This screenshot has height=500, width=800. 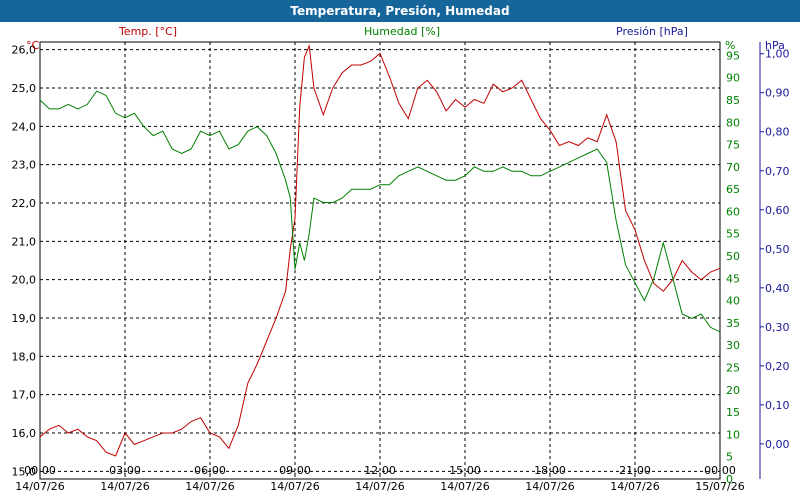 I want to click on hum-tick-label: 20, so click(x=733, y=390).